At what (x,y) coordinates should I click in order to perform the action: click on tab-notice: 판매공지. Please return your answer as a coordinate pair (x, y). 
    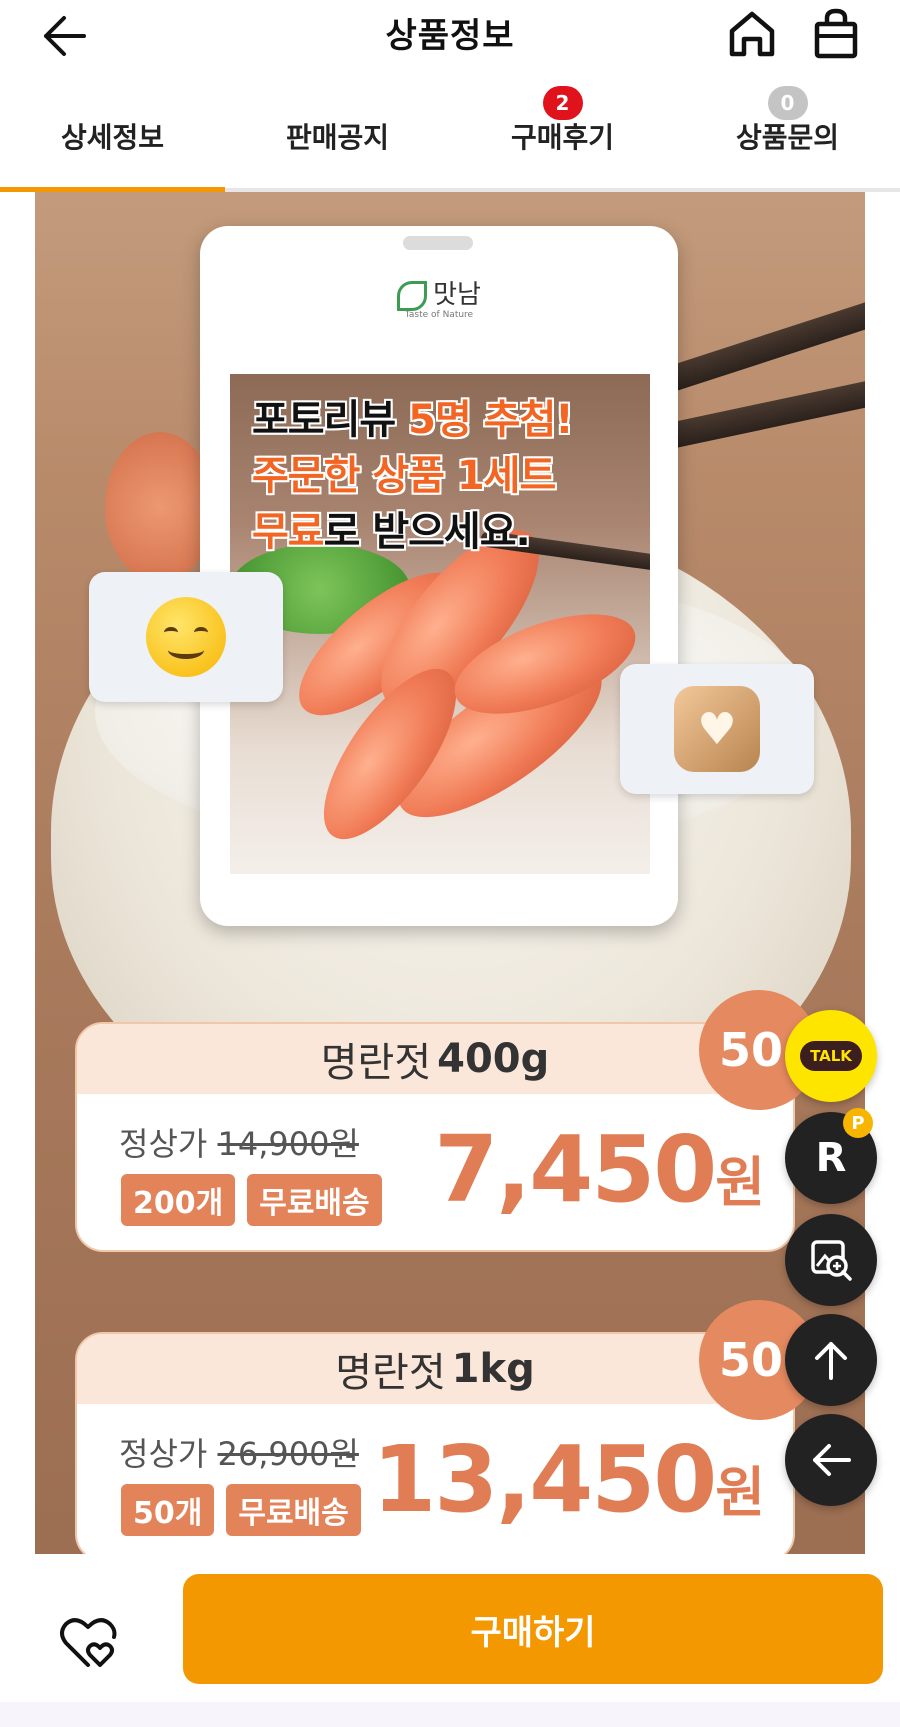
    Looking at the image, I should click on (337, 131).